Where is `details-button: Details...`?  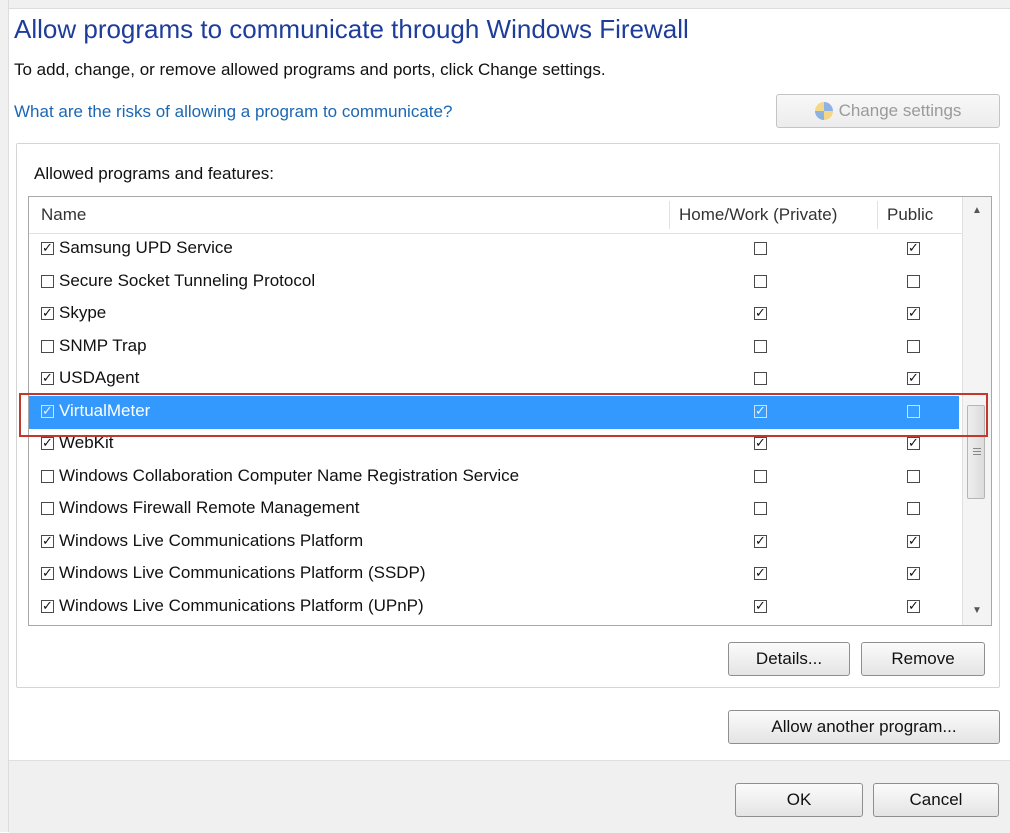
details-button: Details... is located at coordinates (789, 659).